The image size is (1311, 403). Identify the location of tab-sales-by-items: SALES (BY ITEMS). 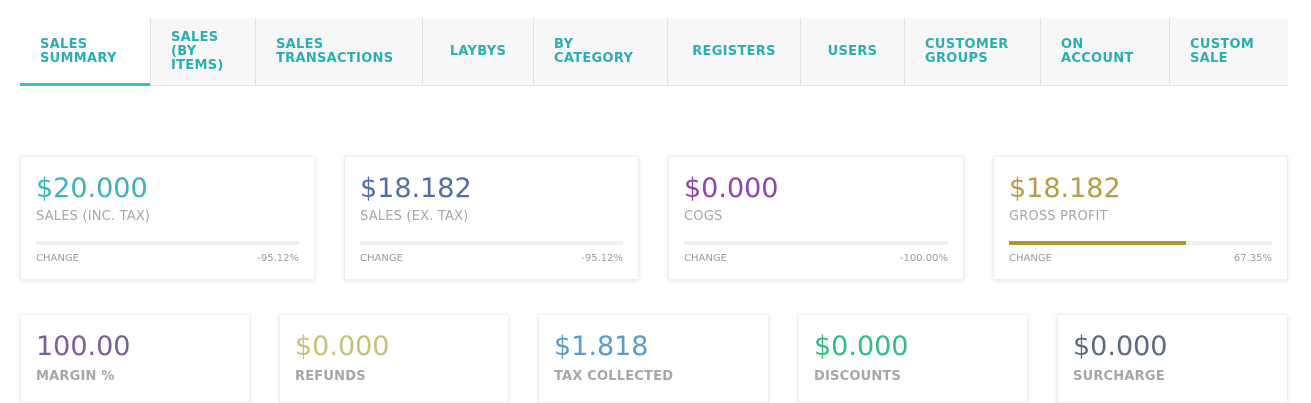
(203, 51).